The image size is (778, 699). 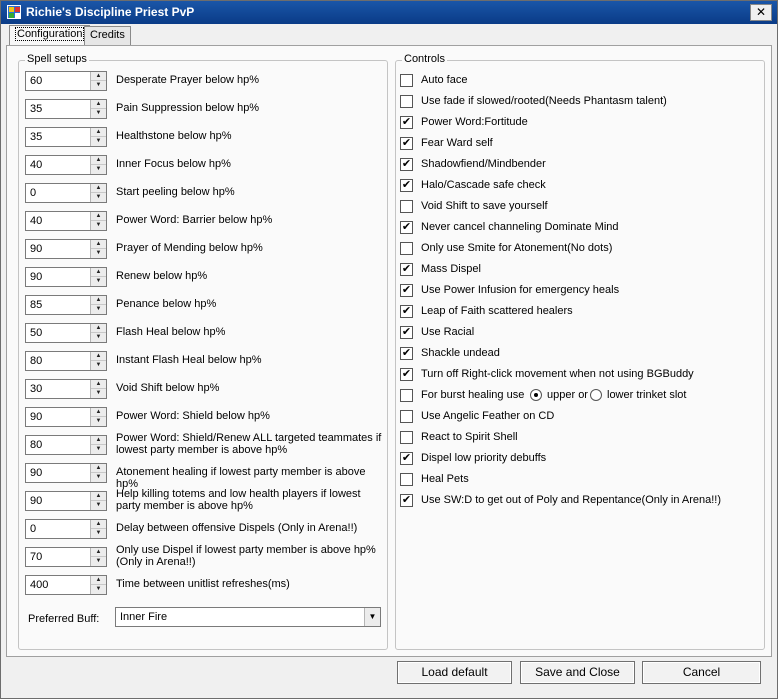 What do you see at coordinates (536, 395) in the screenshot?
I see `radio-upper-trinket` at bounding box center [536, 395].